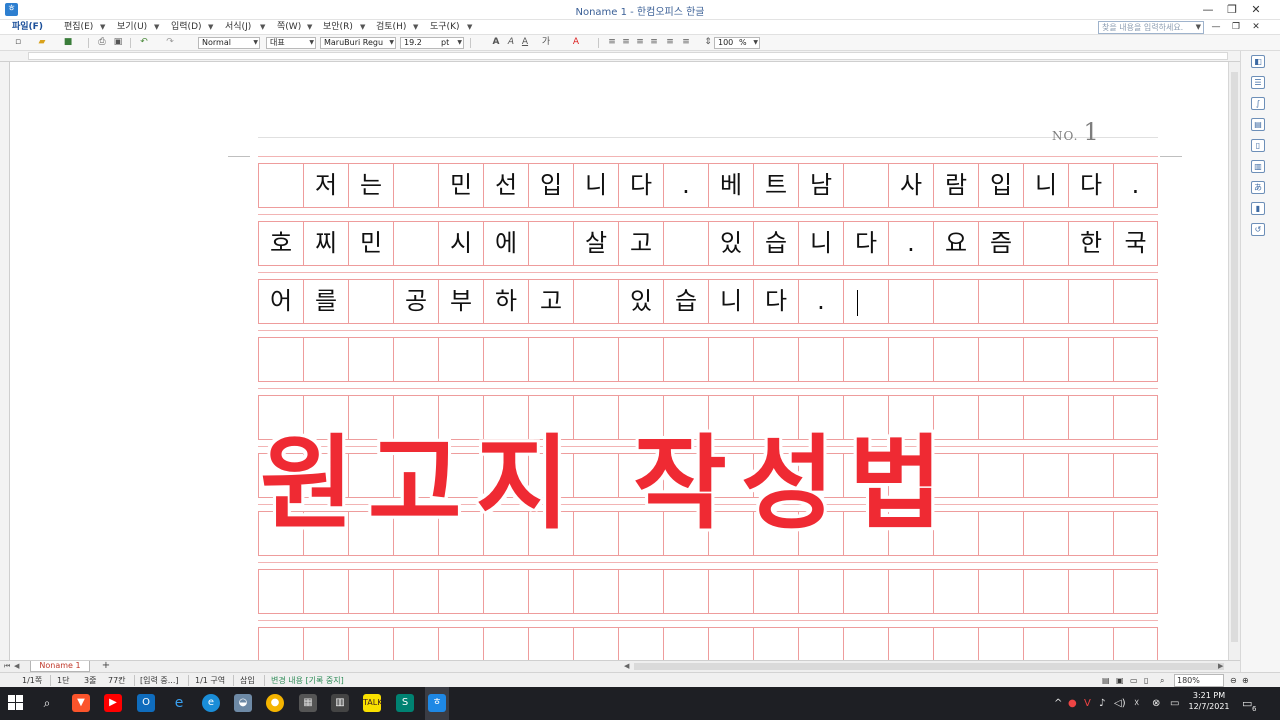 Image resolution: width=1280 pixels, height=720 pixels. I want to click on distribute-icon: ≡, so click(670, 42).